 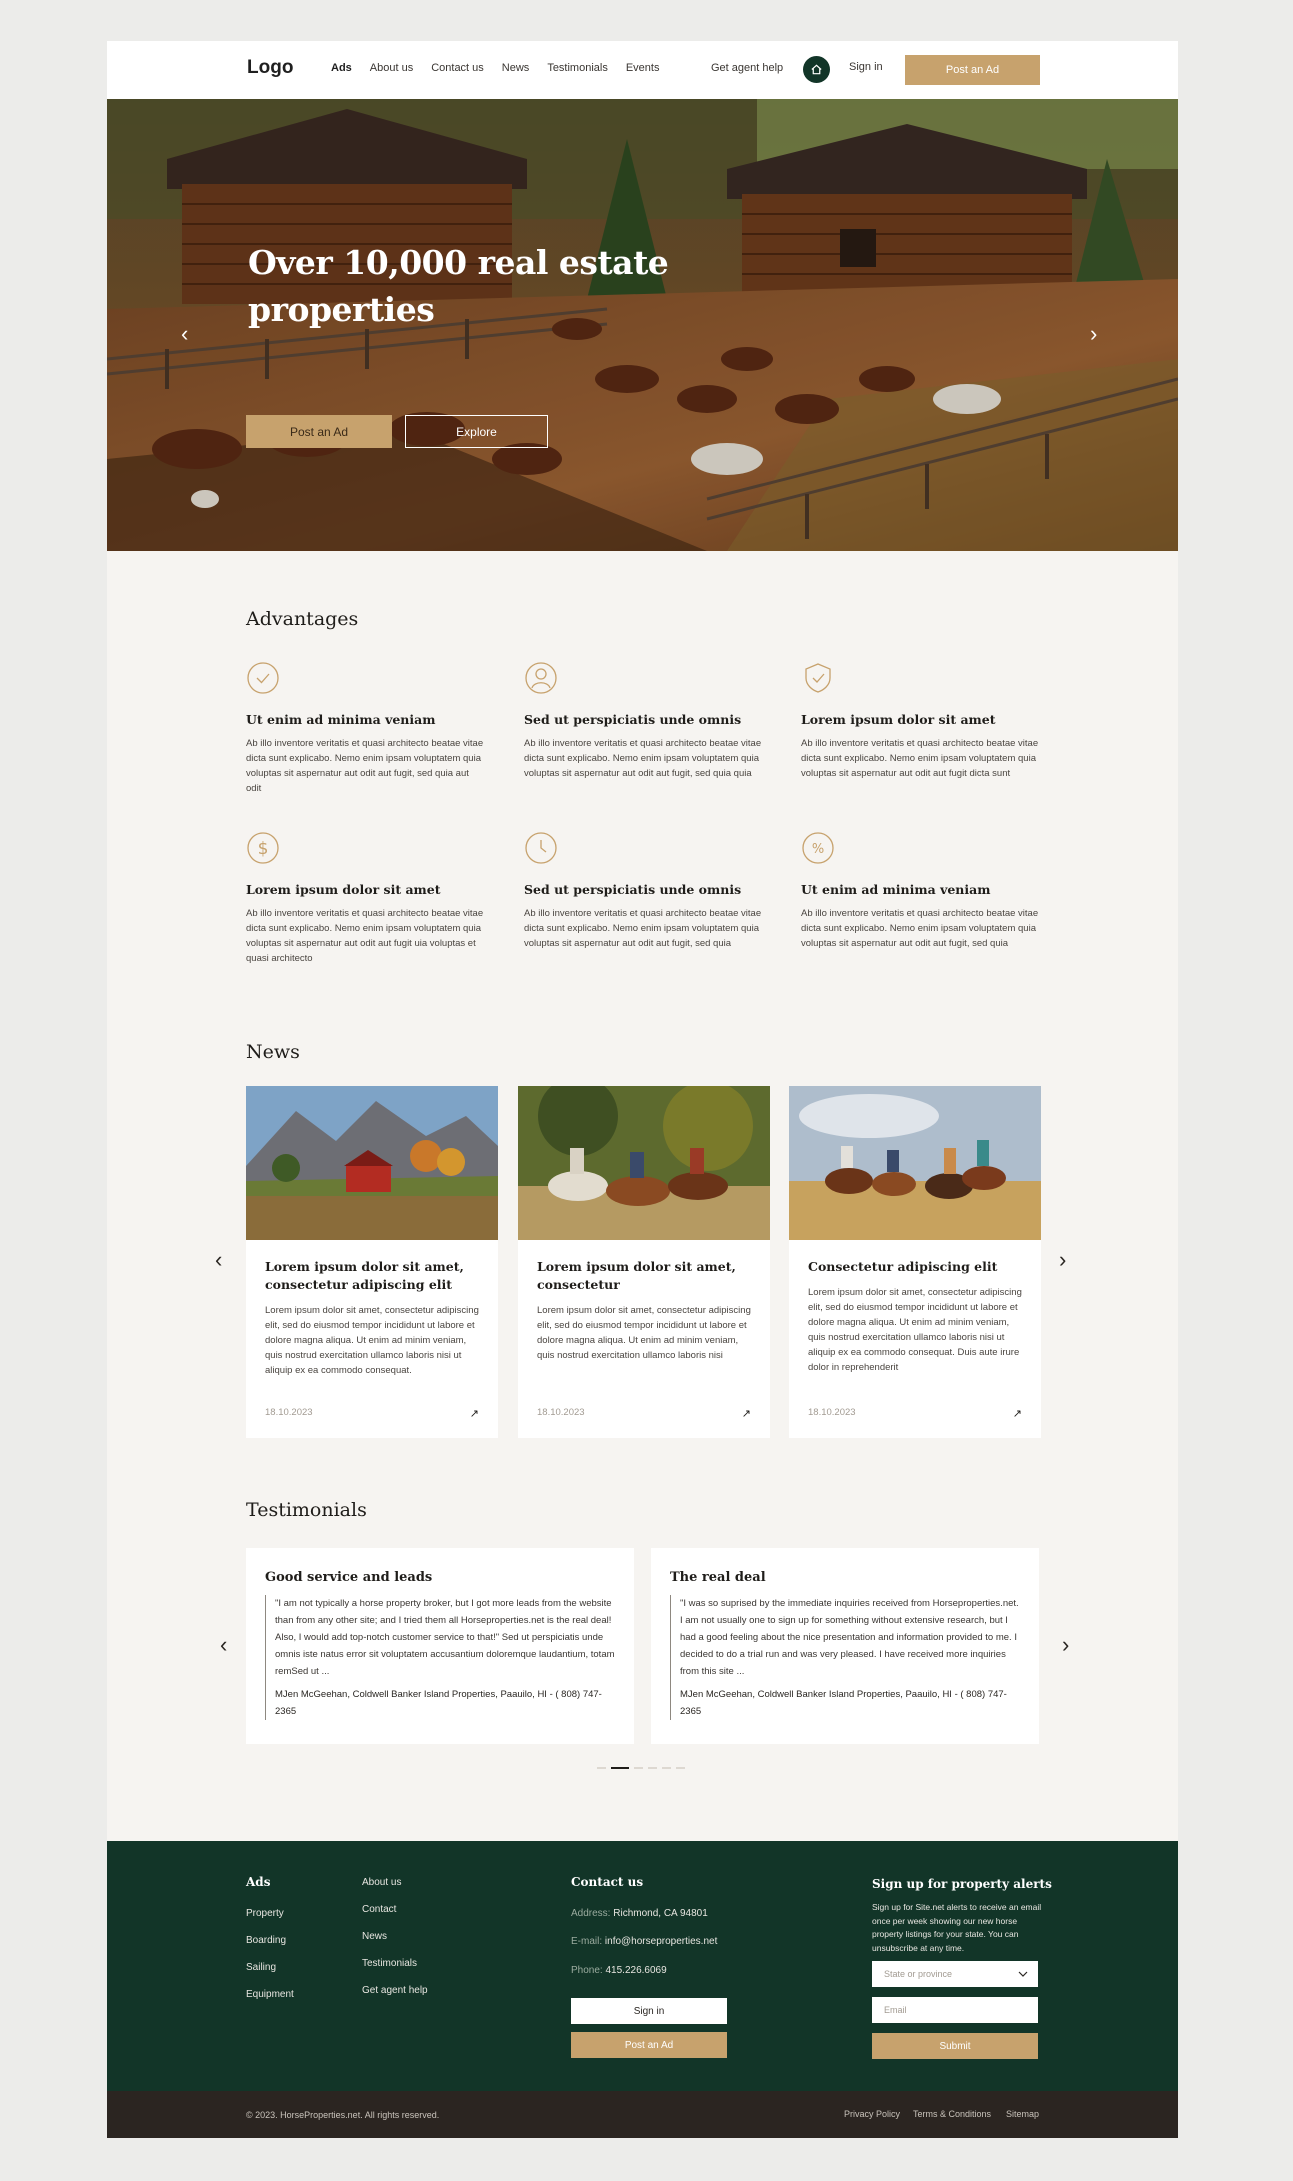 What do you see at coordinates (747, 68) in the screenshot?
I see `get-agent-help-link: Get agent help` at bounding box center [747, 68].